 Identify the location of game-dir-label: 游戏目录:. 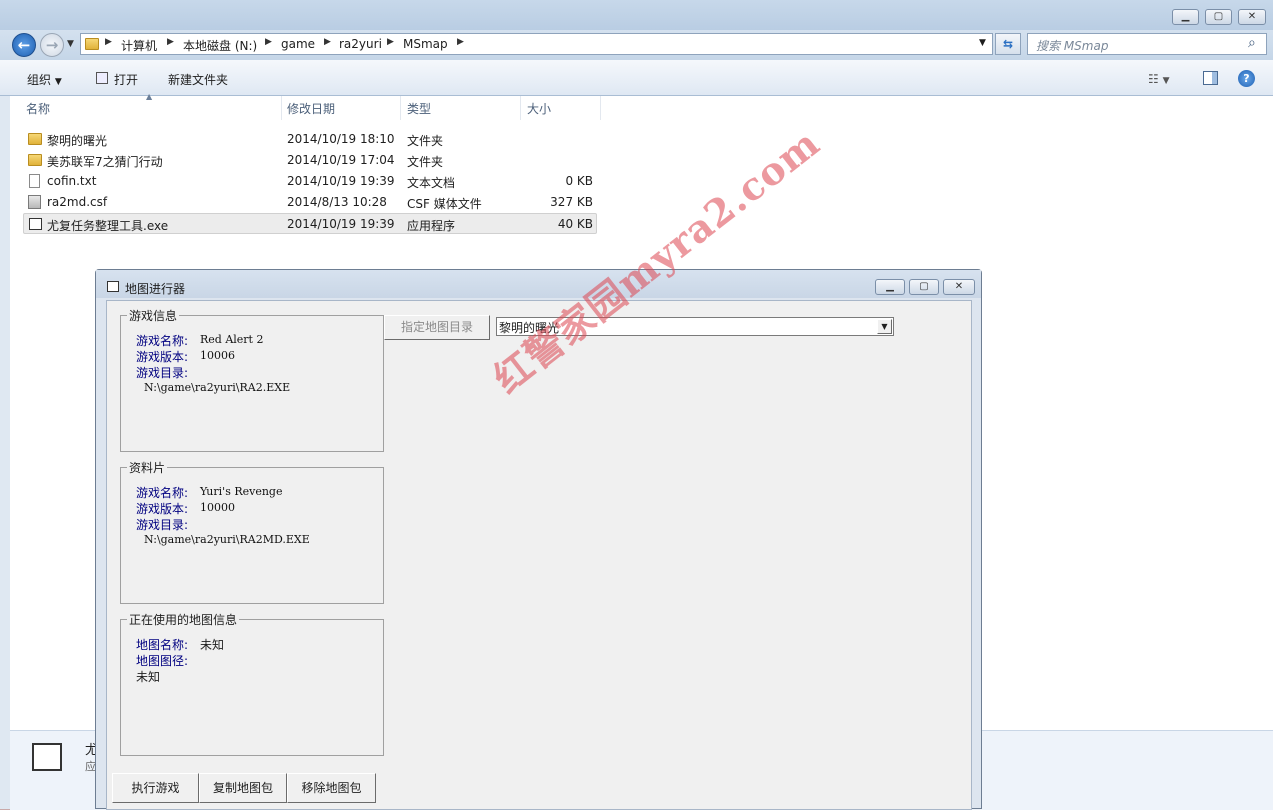
(162, 373).